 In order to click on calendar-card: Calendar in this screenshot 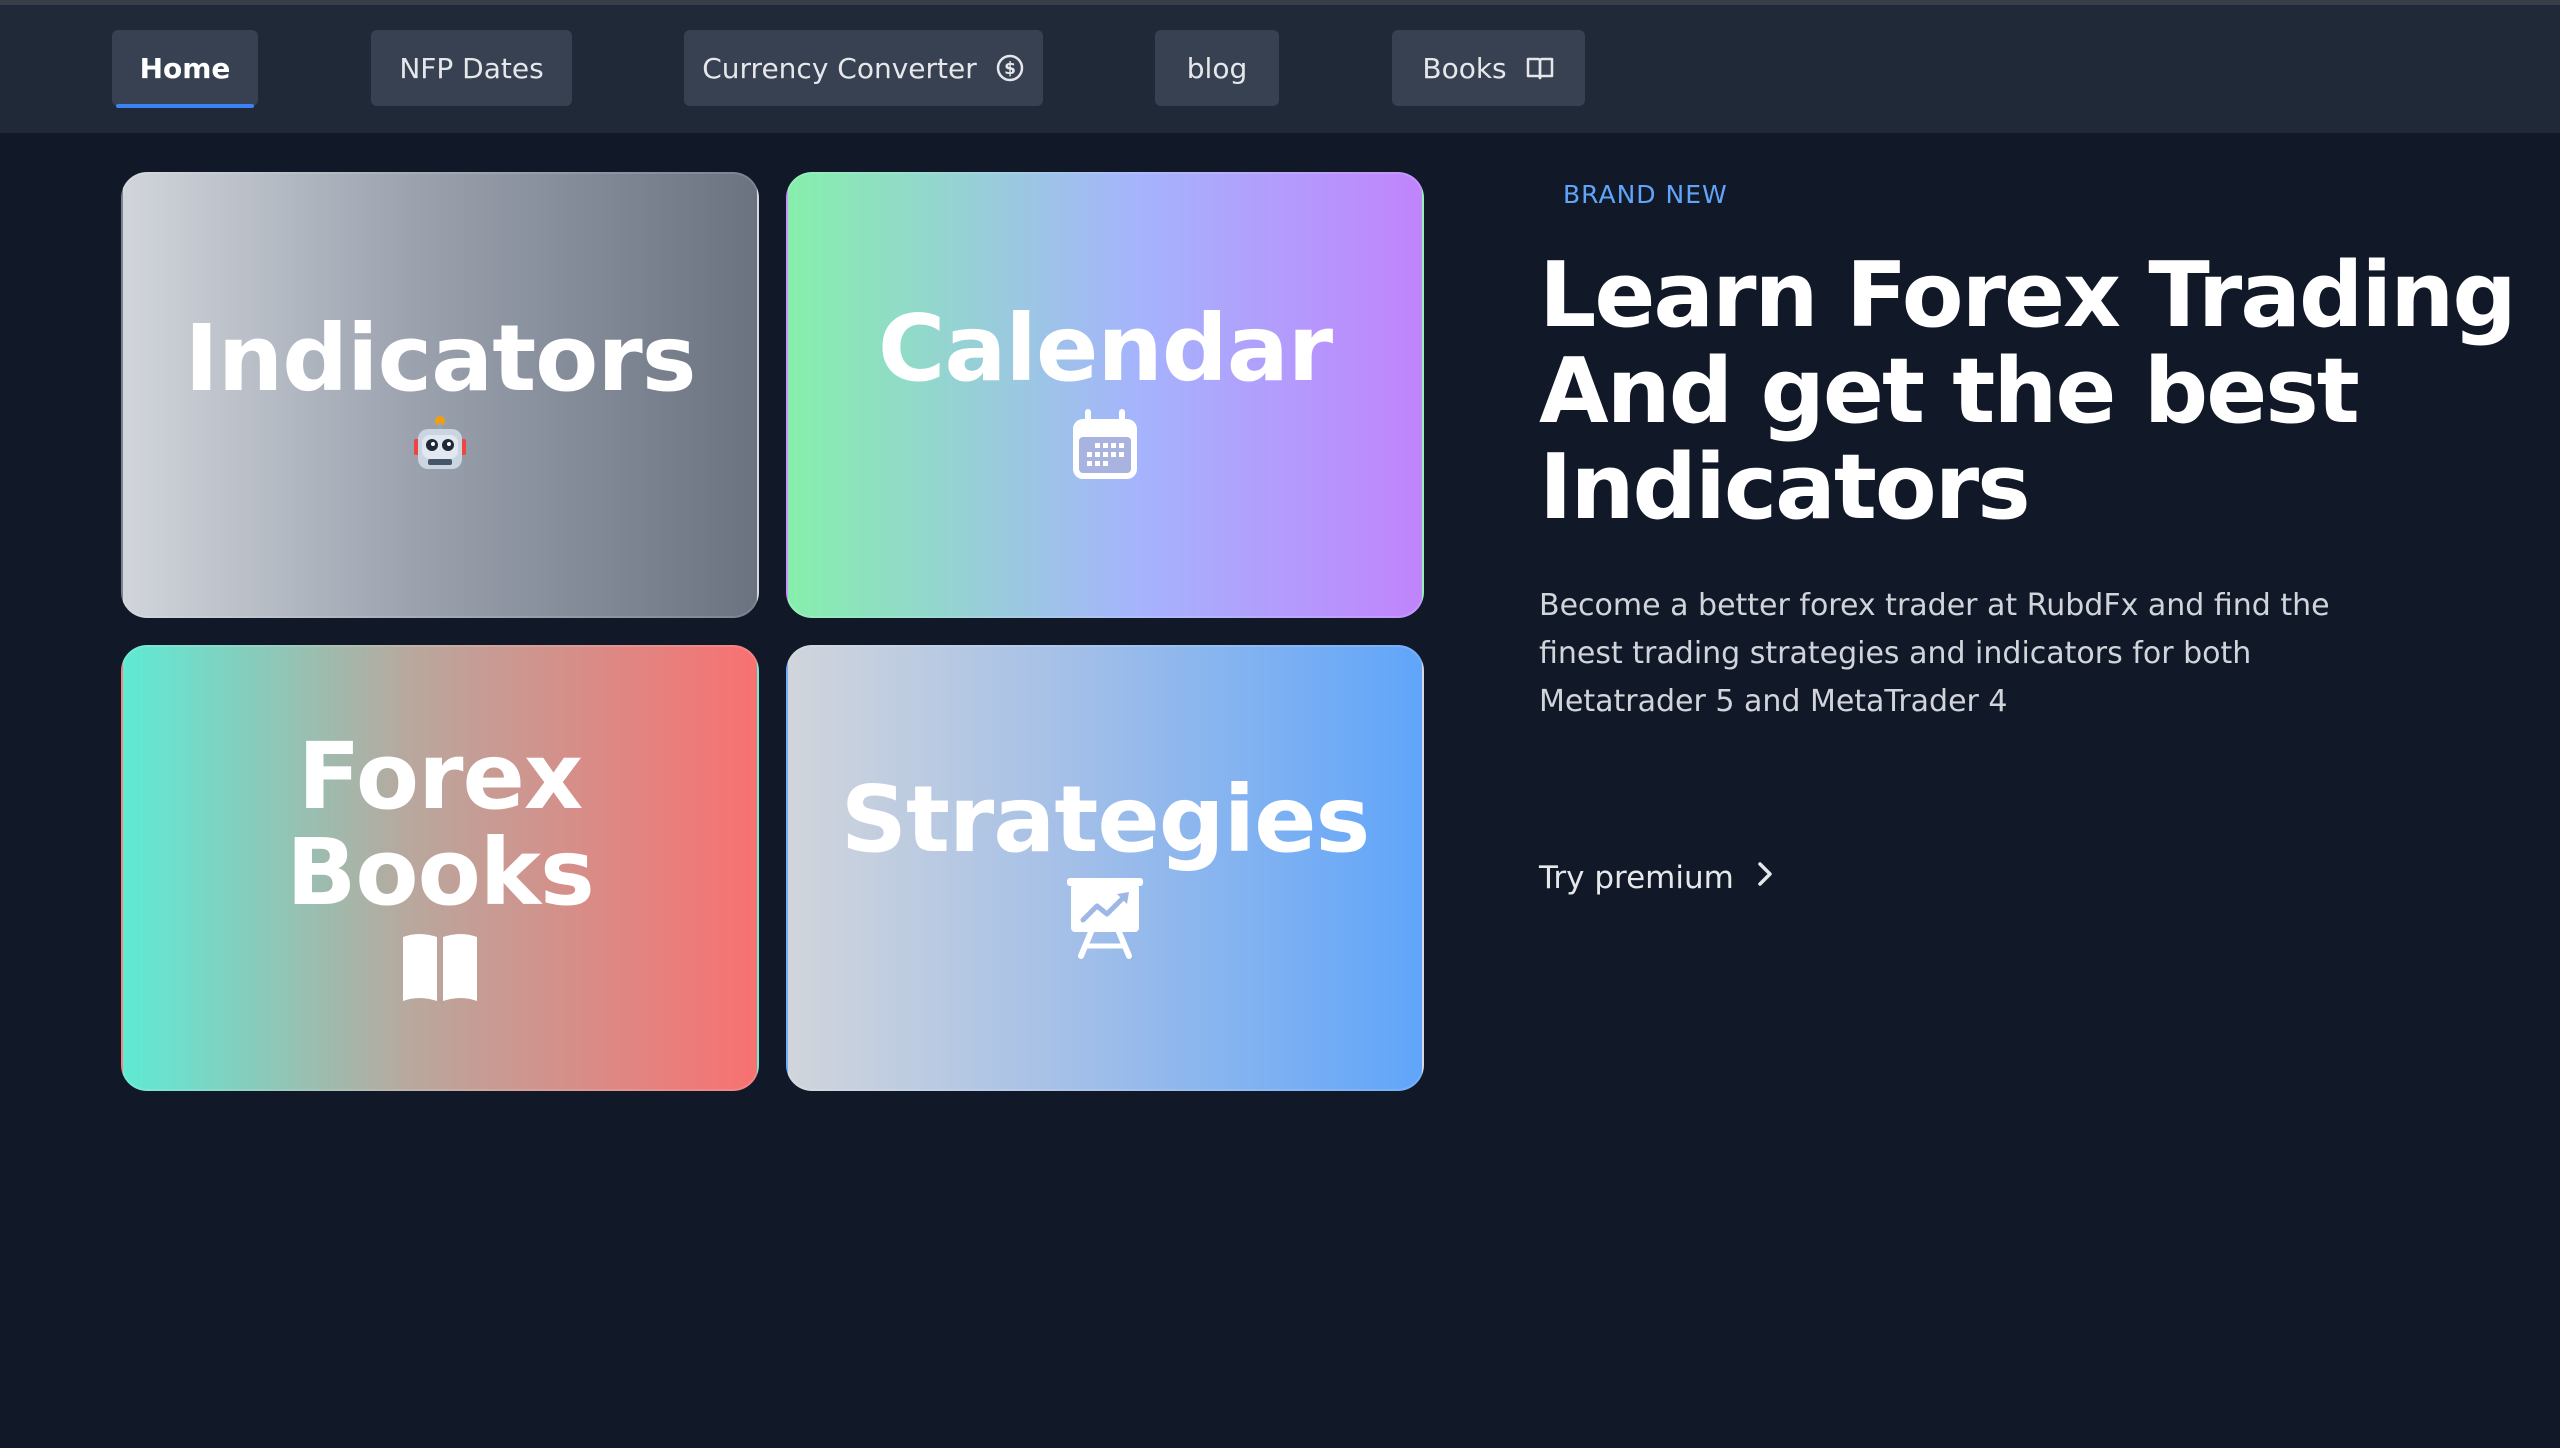, I will do `click(1105, 395)`.